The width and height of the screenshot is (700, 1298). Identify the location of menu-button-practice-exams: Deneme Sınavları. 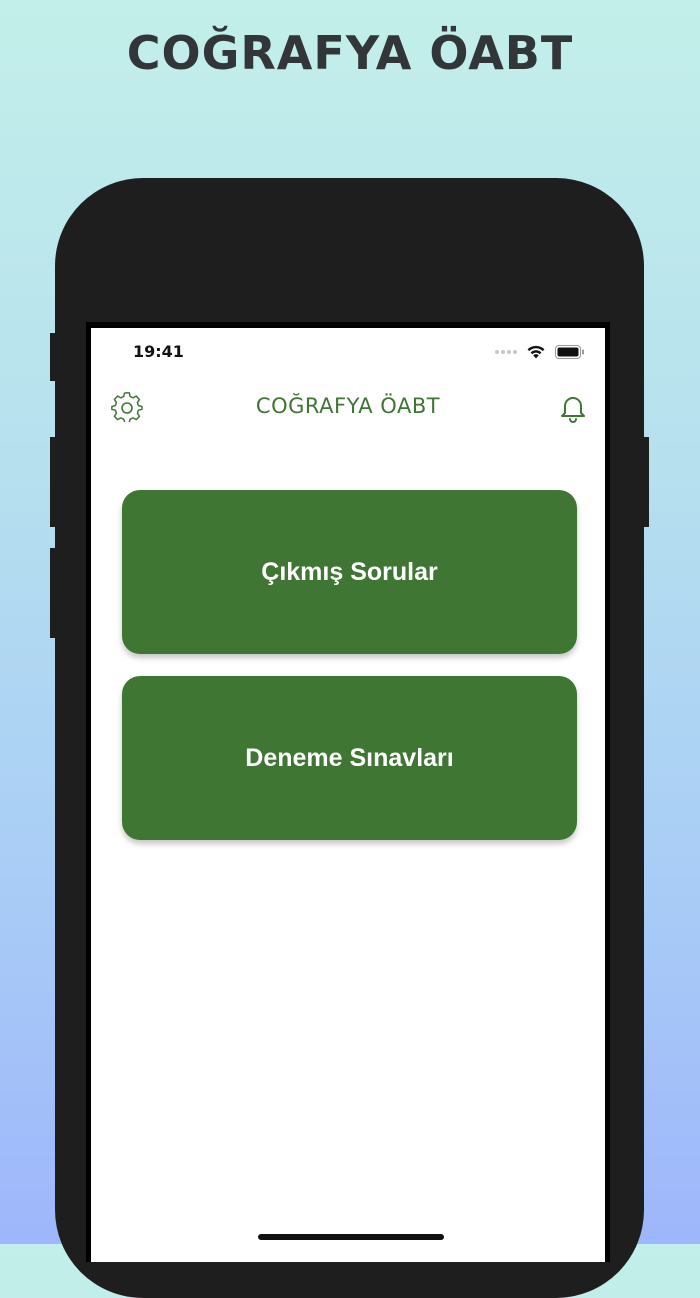
(349, 758).